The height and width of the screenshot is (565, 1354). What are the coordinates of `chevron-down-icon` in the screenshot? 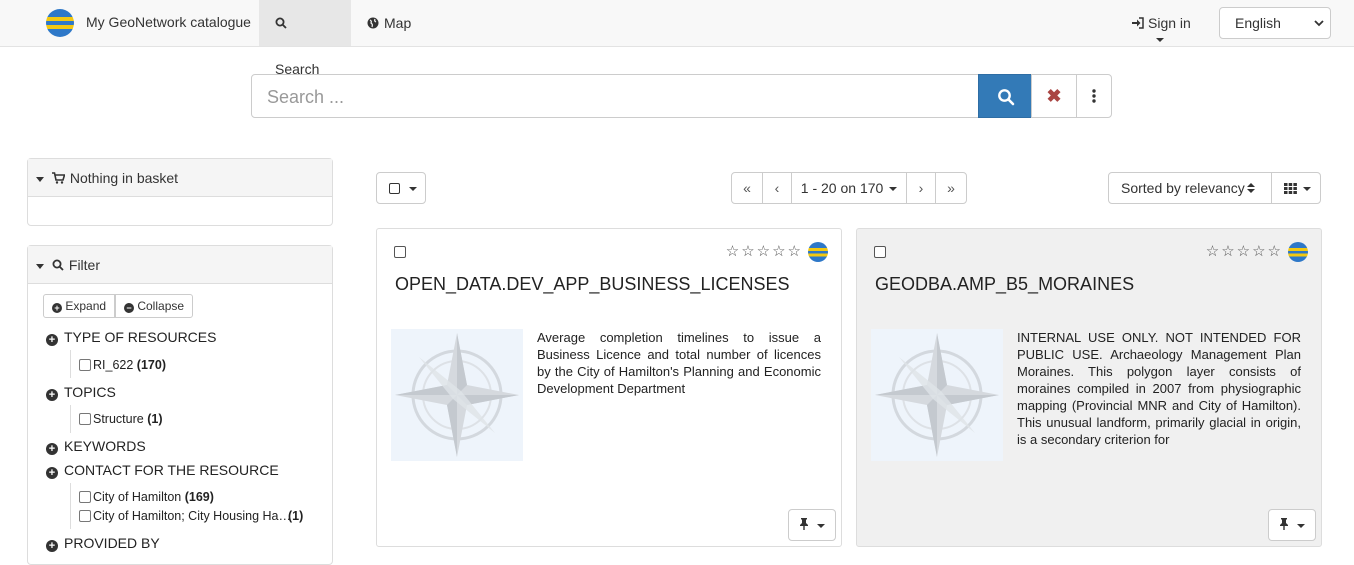 It's located at (1319, 23).